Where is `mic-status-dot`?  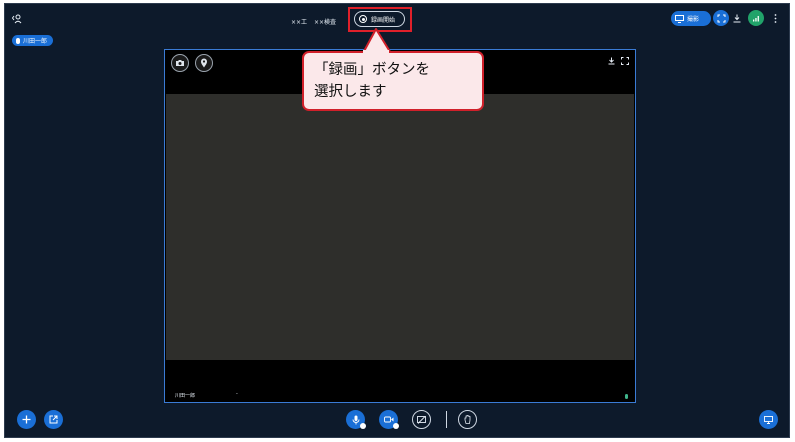
mic-status-dot is located at coordinates (363, 426).